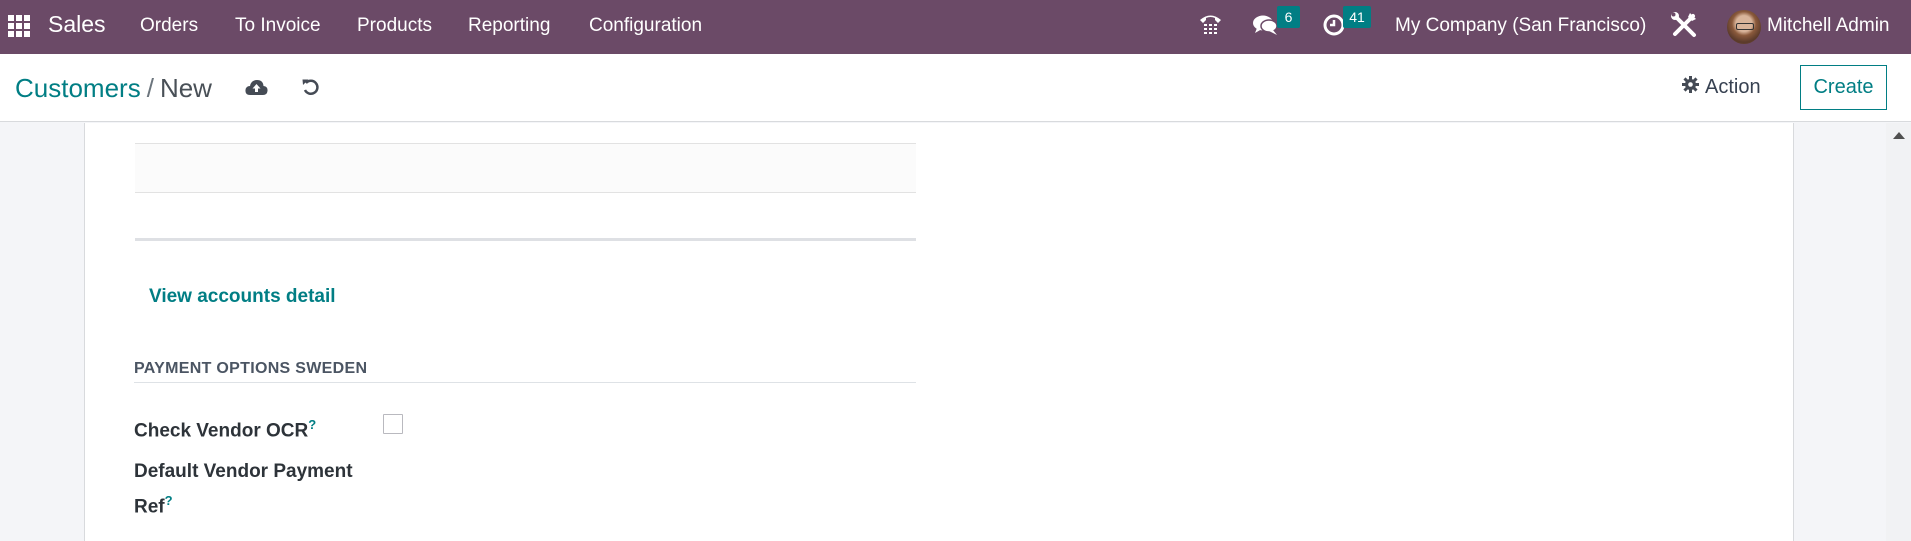  What do you see at coordinates (1744, 27) in the screenshot?
I see `user-avatar` at bounding box center [1744, 27].